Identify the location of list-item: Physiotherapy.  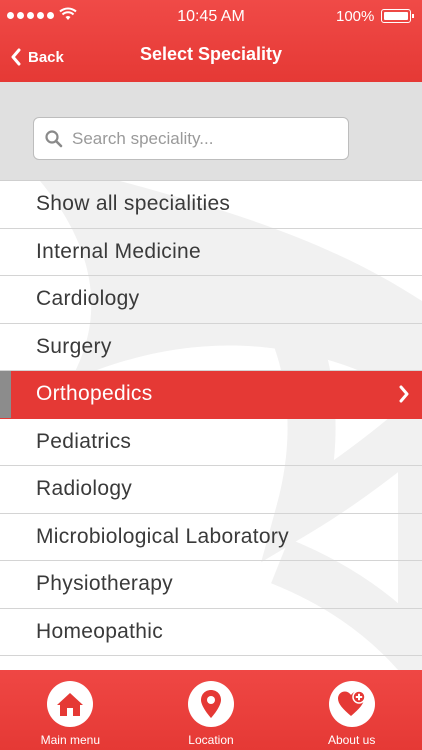
(211, 585).